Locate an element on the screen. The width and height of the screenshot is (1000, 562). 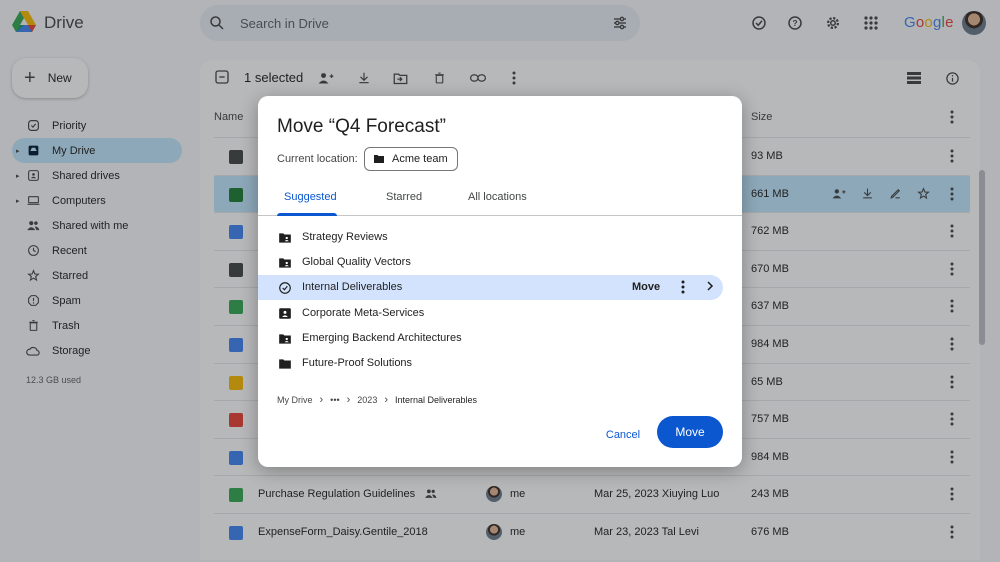
current-location-chip: Acme team is located at coordinates (411, 159).